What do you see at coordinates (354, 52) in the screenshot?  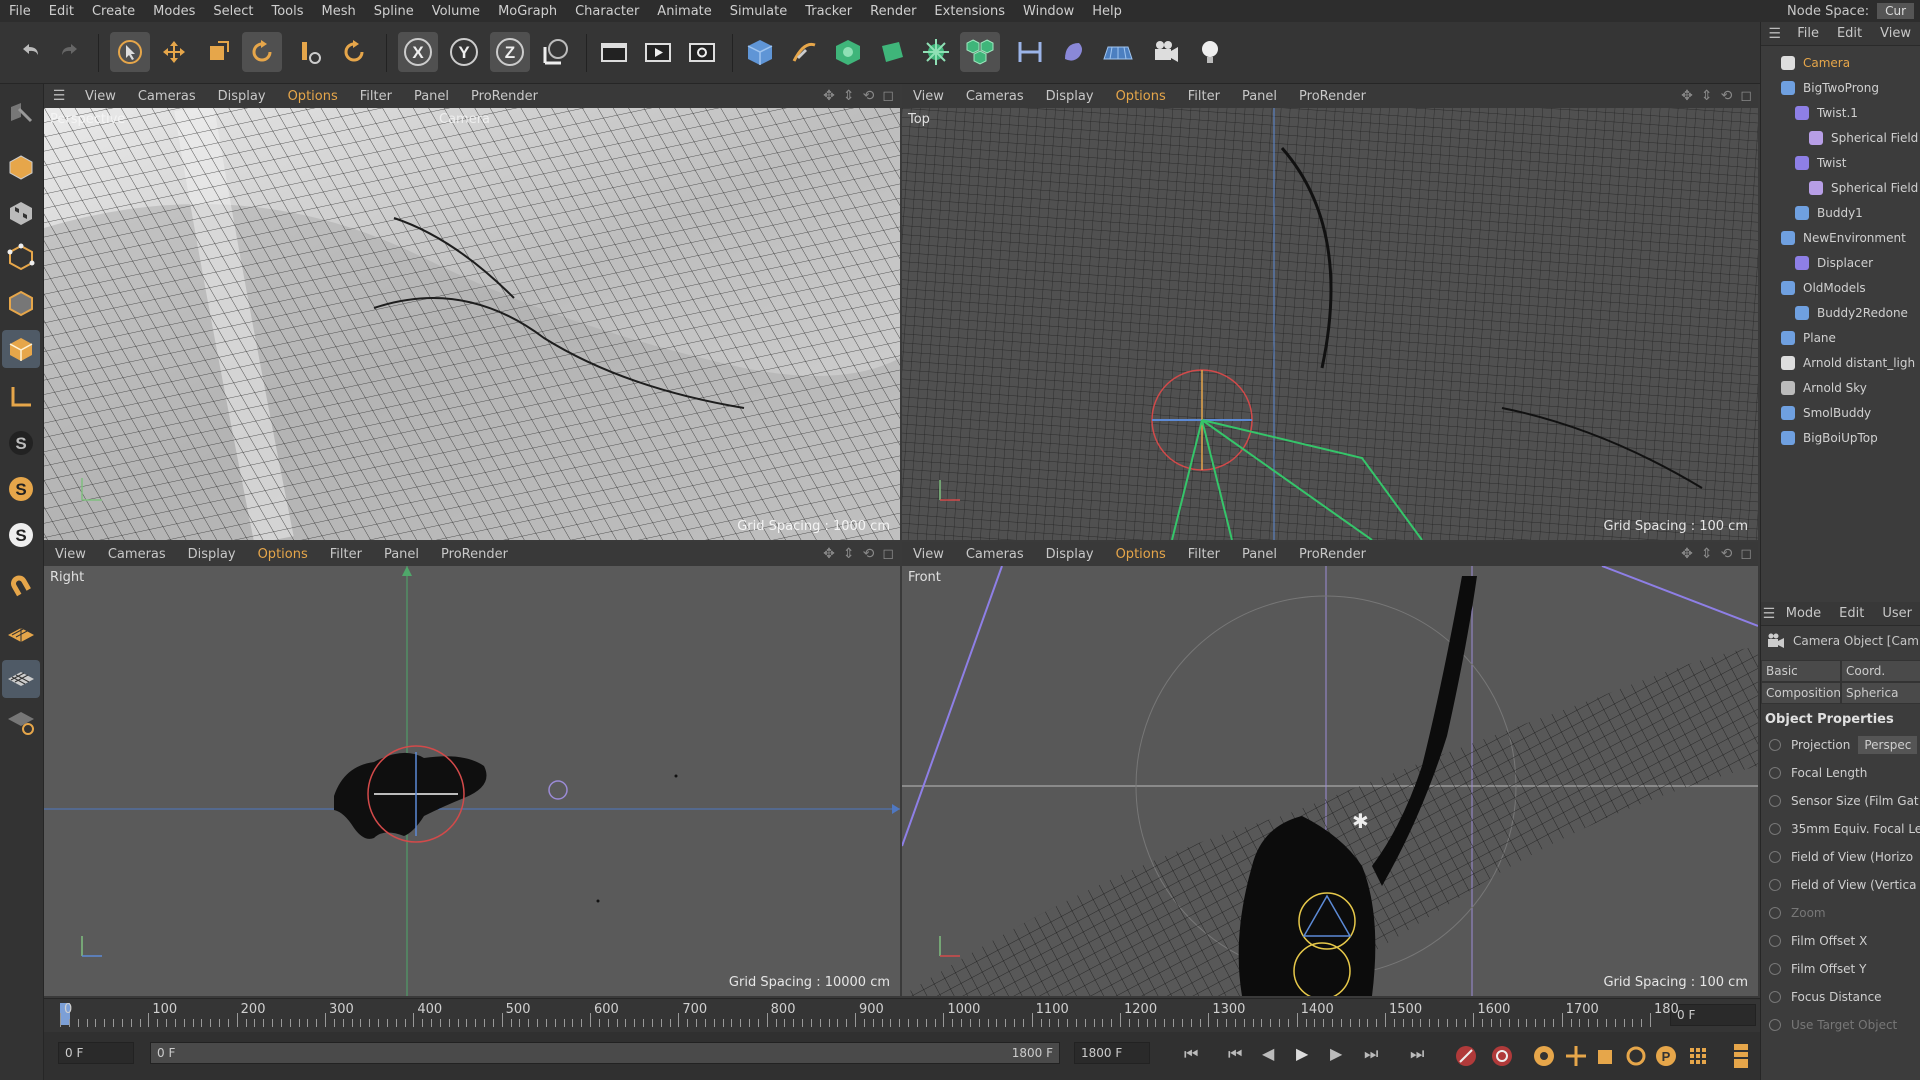 I see `recent-tool-icon` at bounding box center [354, 52].